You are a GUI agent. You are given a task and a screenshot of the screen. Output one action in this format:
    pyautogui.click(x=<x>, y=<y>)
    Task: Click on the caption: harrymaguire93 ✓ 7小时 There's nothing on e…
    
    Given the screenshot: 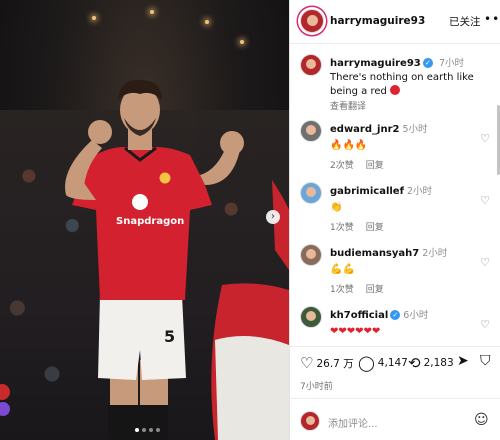 What is the action you would take?
    pyautogui.click(x=395, y=83)
    